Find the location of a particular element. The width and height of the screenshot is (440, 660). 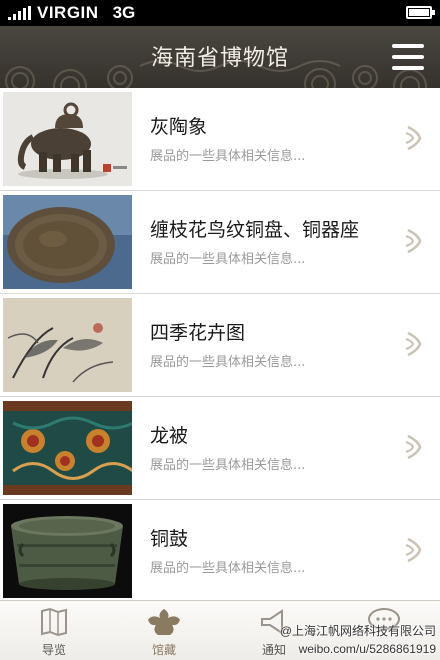

weibo-watermark: @上海江帆网络科技有限公司 weibo.com/u/5286861919 is located at coordinates (306, 640).